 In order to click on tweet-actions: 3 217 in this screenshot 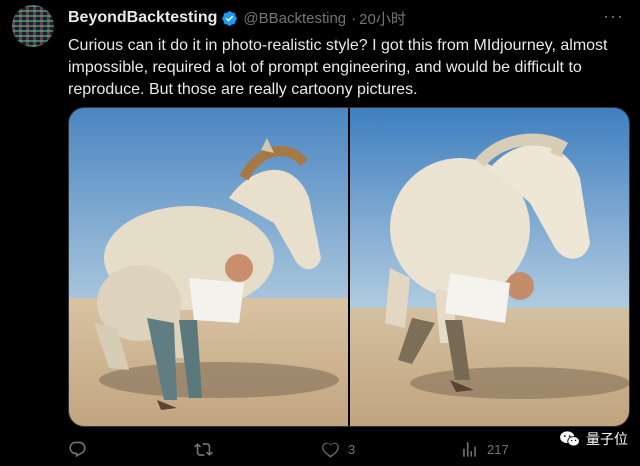, I will do `click(348, 450)`.